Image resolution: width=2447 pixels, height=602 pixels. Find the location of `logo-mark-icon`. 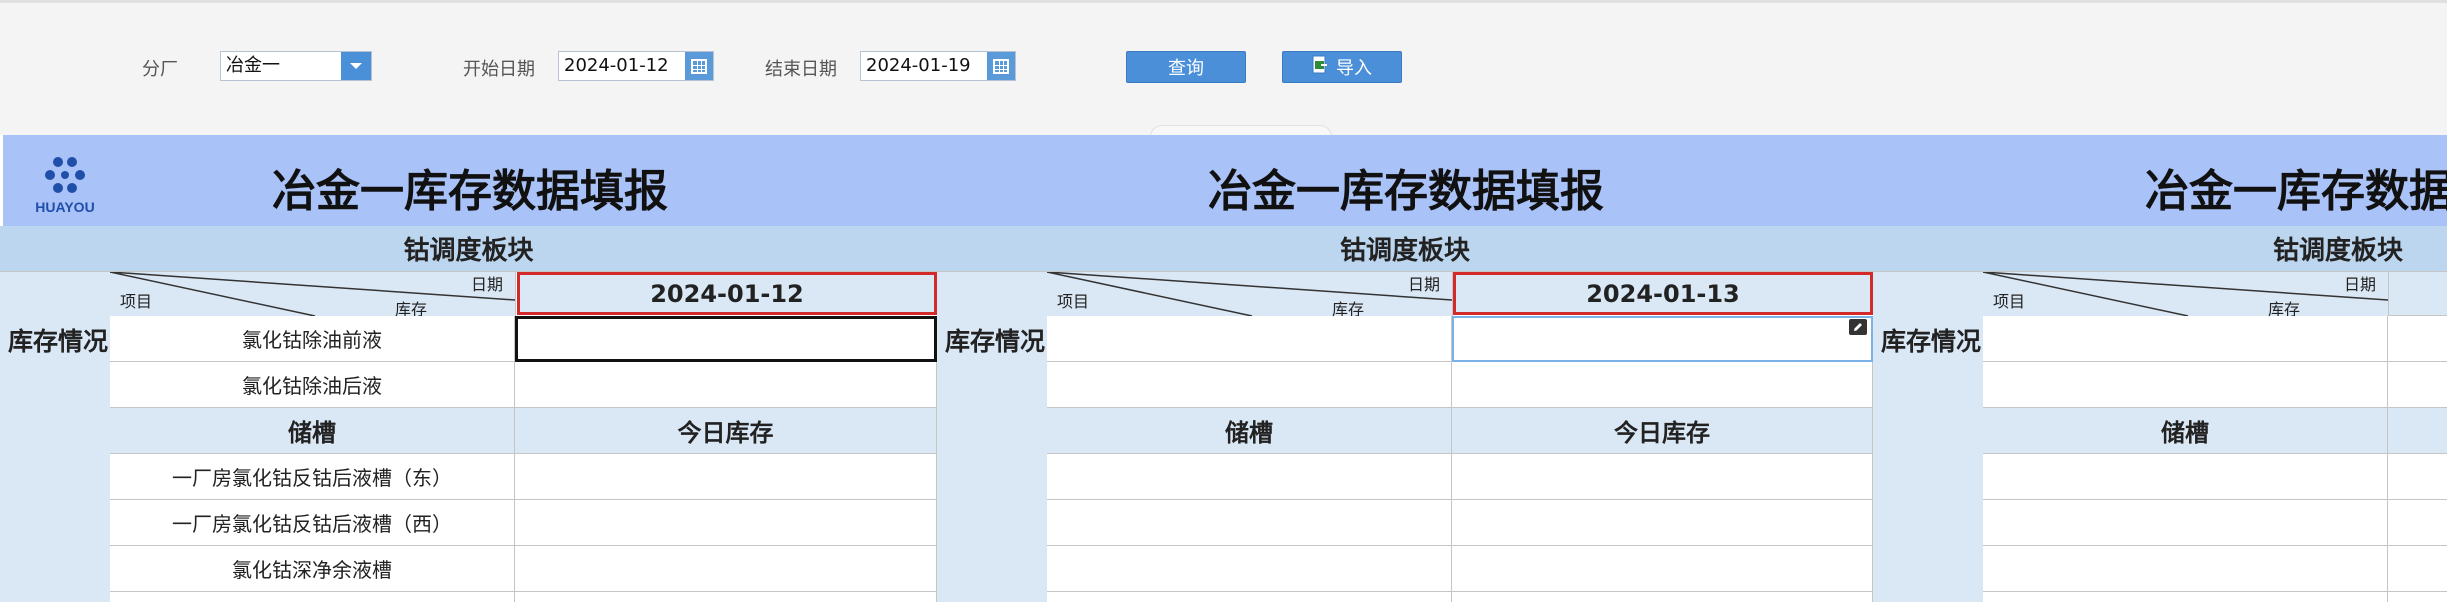

logo-mark-icon is located at coordinates (65, 175).